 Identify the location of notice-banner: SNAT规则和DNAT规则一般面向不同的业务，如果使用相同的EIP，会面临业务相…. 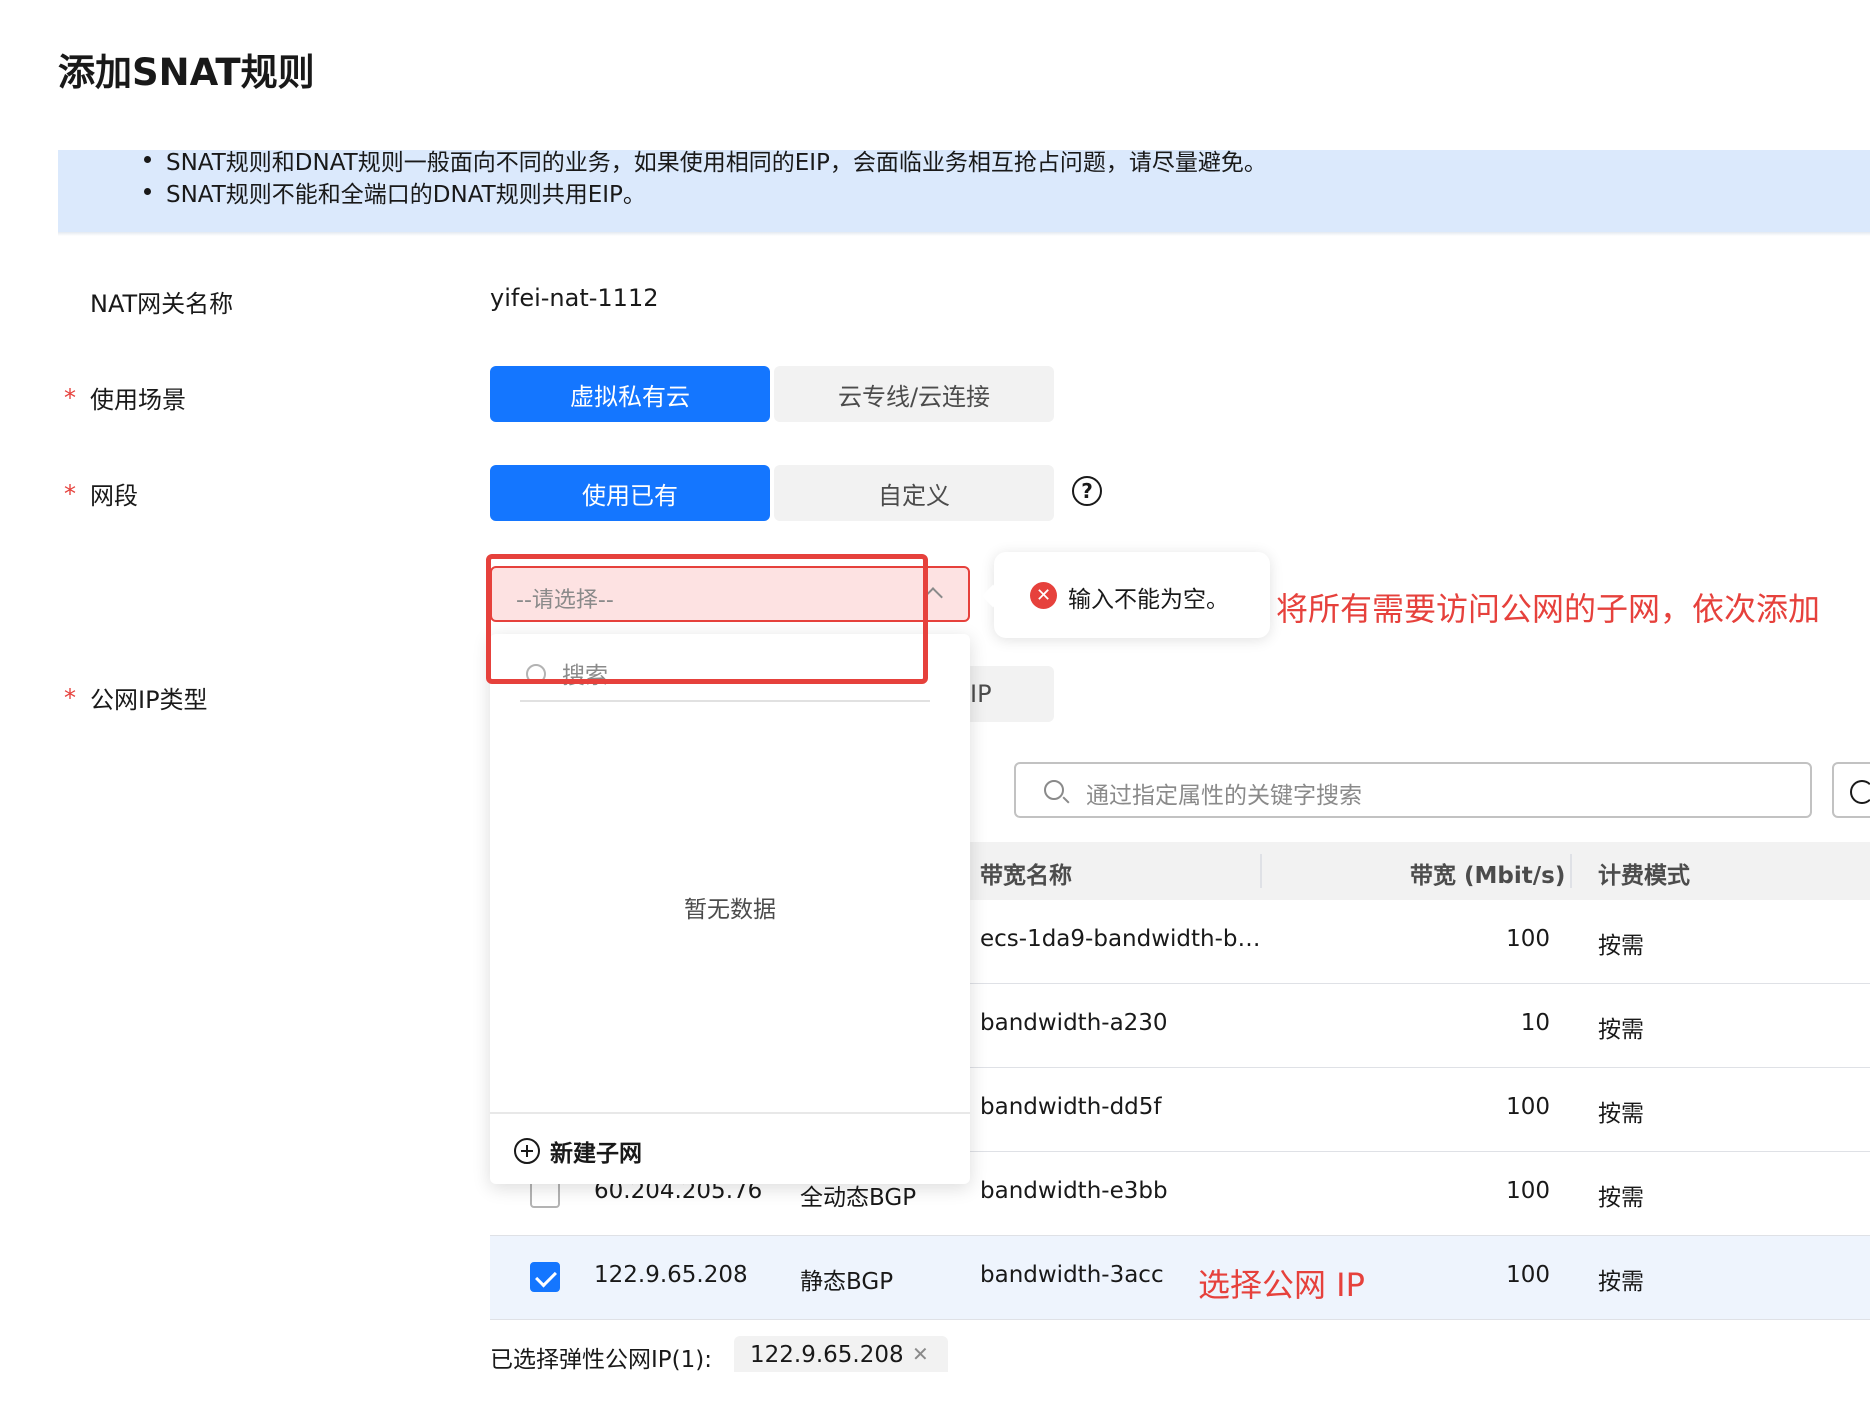
(964, 191).